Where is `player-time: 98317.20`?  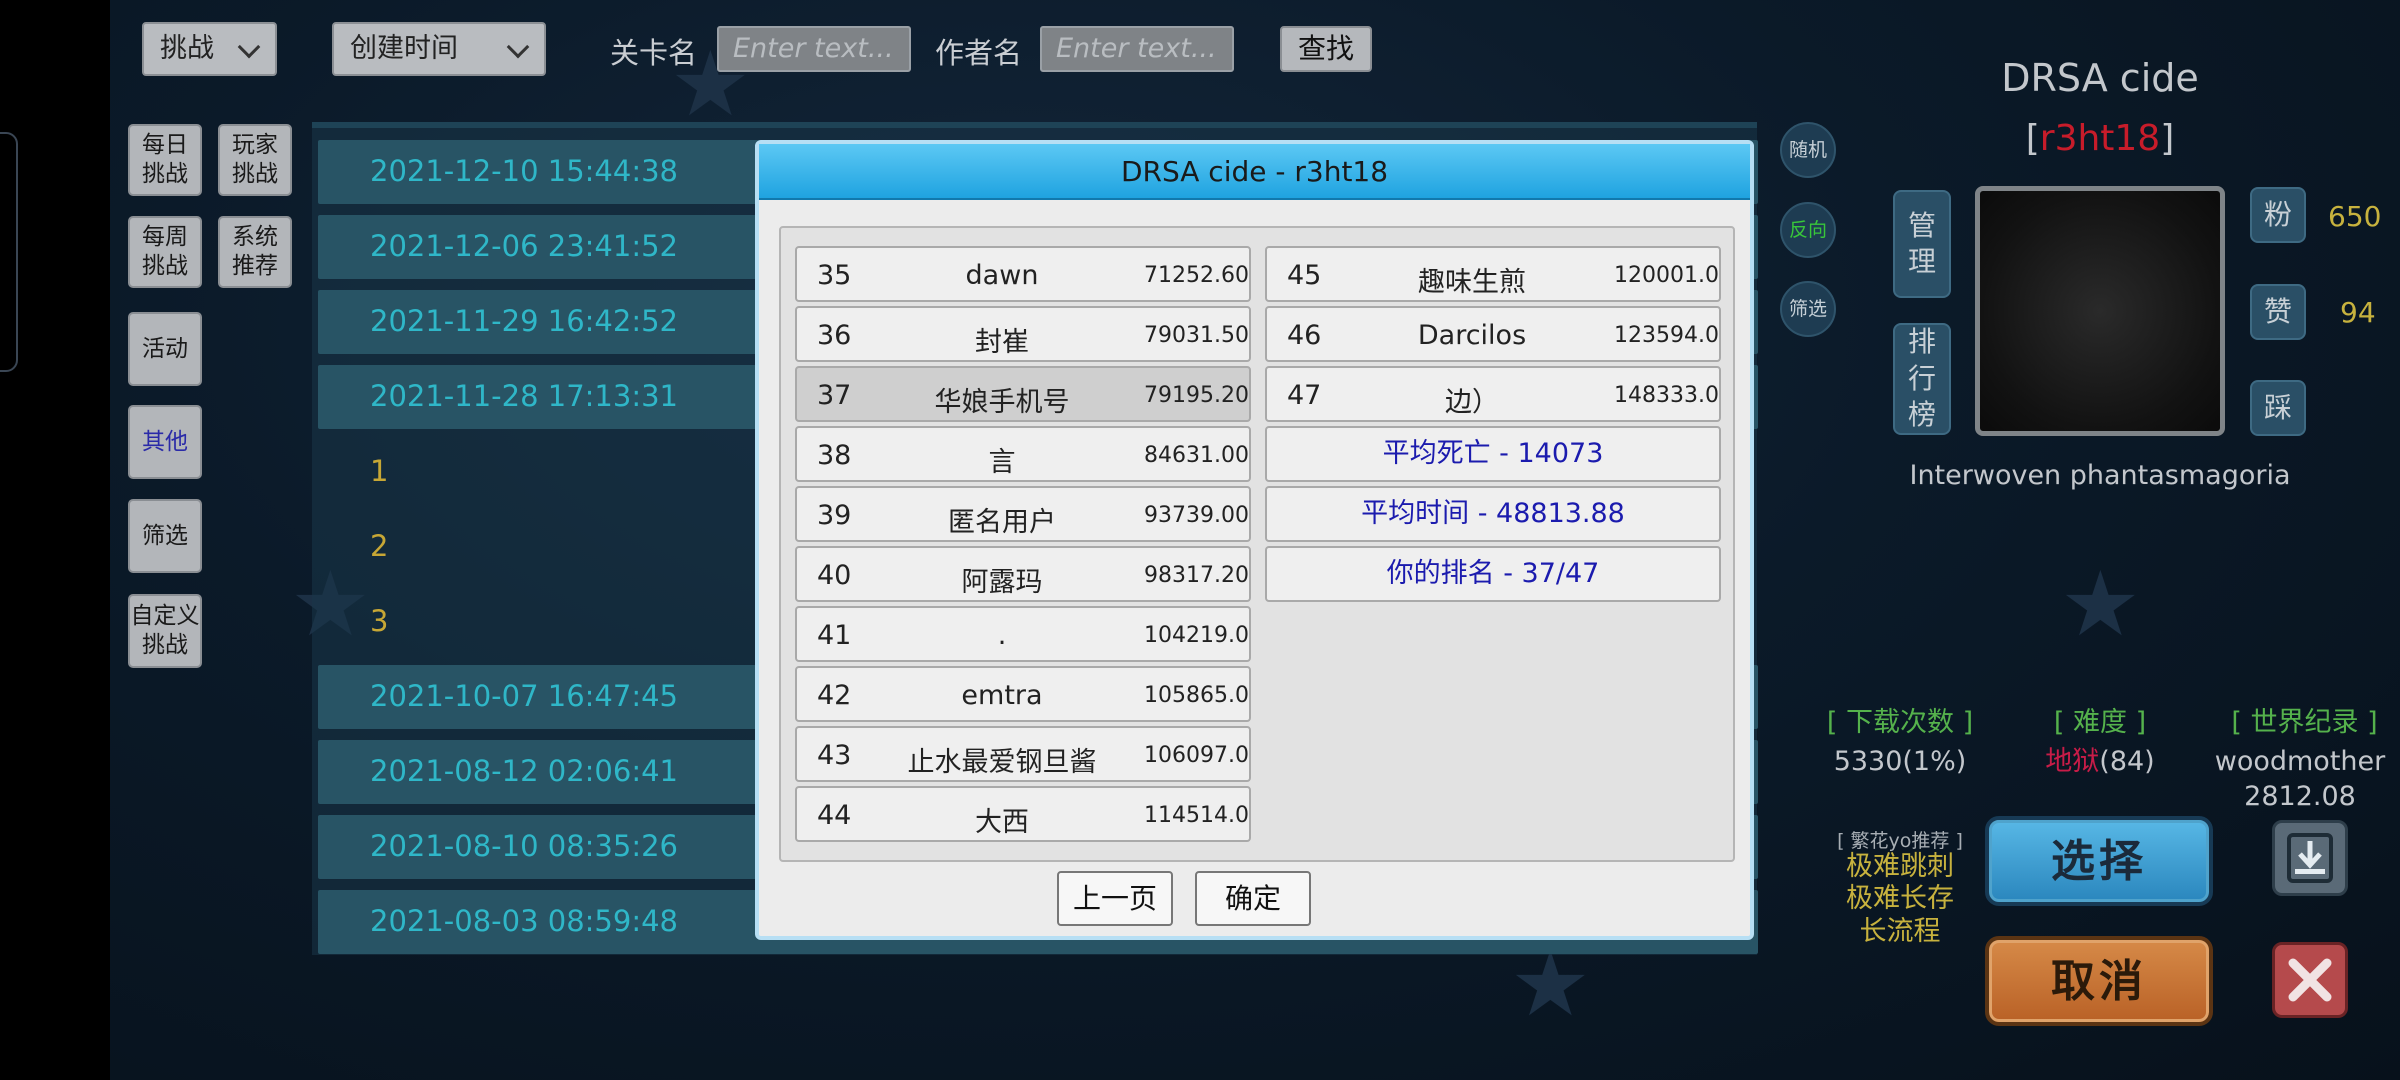 player-time: 98317.20 is located at coordinates (1196, 575).